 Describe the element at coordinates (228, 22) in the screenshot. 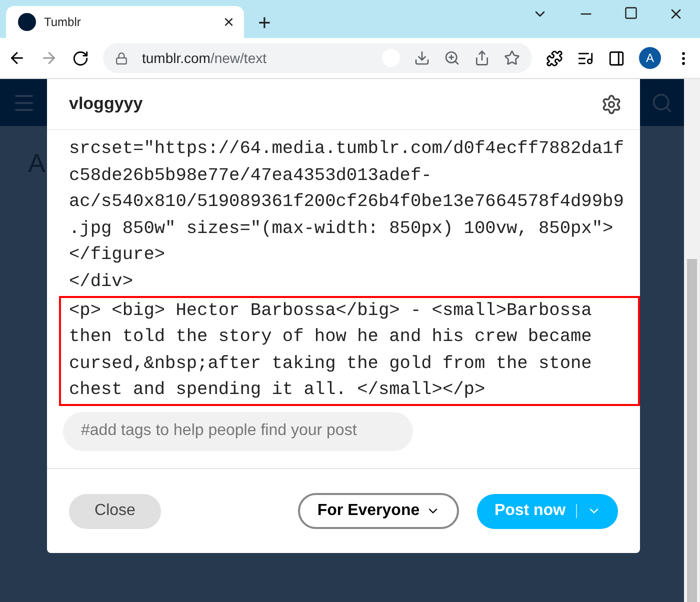

I see `tab-close-button: ×` at that location.